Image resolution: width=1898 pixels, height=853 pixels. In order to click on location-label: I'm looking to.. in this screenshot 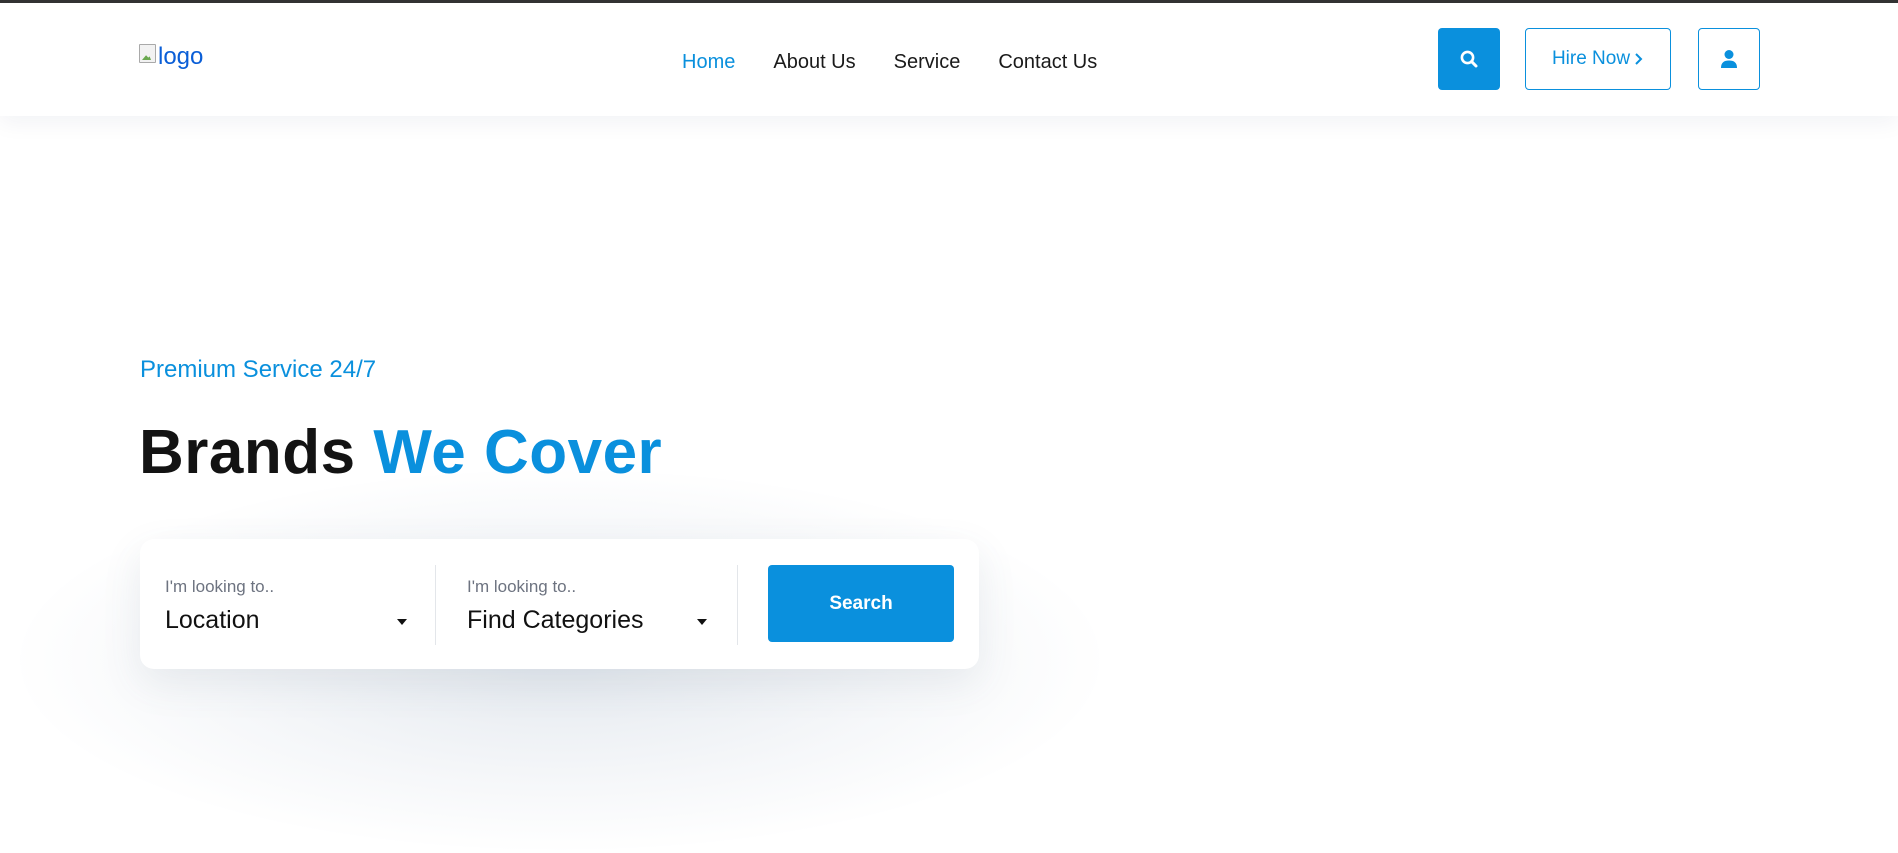, I will do `click(220, 586)`.